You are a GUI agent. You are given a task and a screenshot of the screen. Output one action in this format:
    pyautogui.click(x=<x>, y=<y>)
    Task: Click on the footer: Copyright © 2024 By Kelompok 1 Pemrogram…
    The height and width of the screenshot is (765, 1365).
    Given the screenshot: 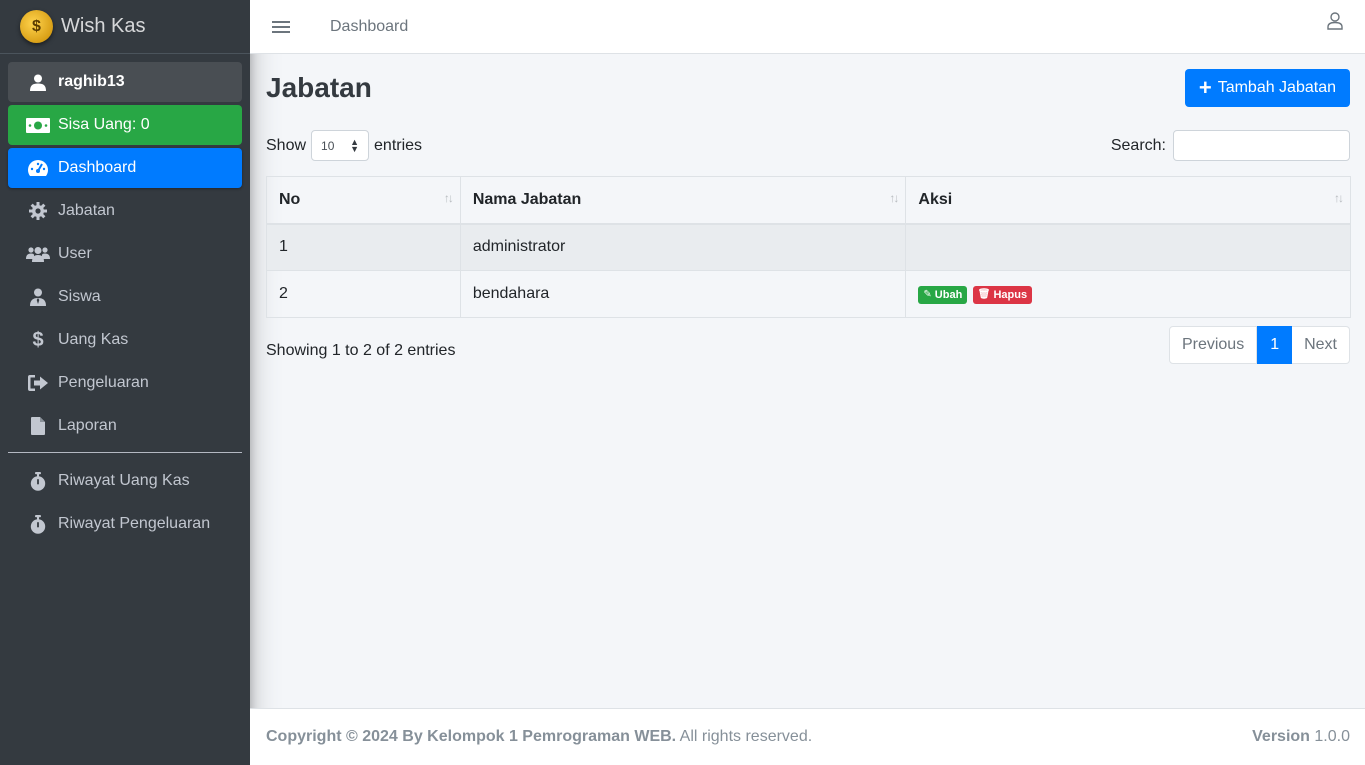 What is the action you would take?
    pyautogui.click(x=807, y=736)
    